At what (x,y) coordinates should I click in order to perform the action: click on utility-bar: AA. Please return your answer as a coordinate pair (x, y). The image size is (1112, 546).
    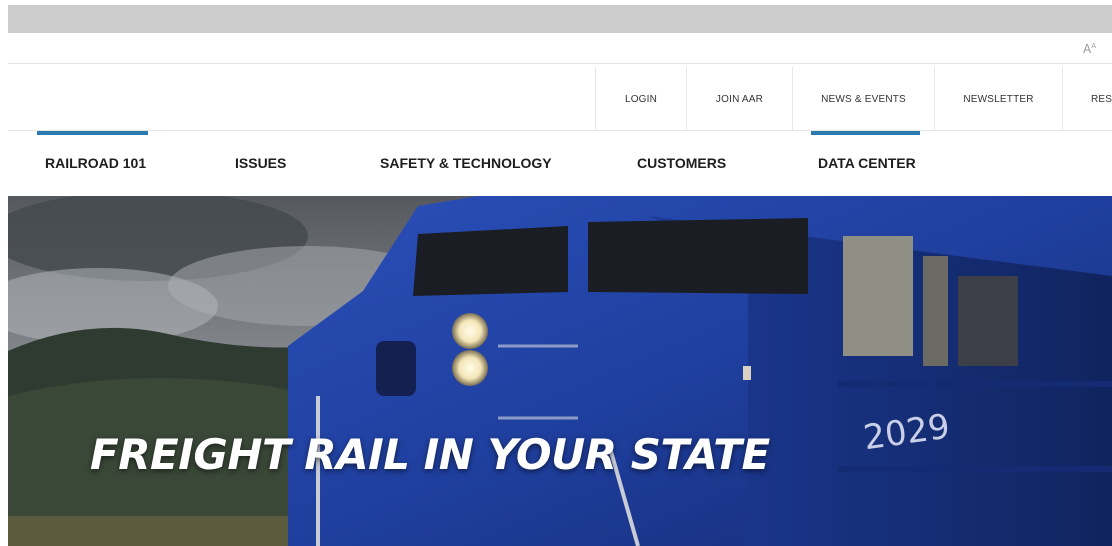
    Looking at the image, I should click on (560, 50).